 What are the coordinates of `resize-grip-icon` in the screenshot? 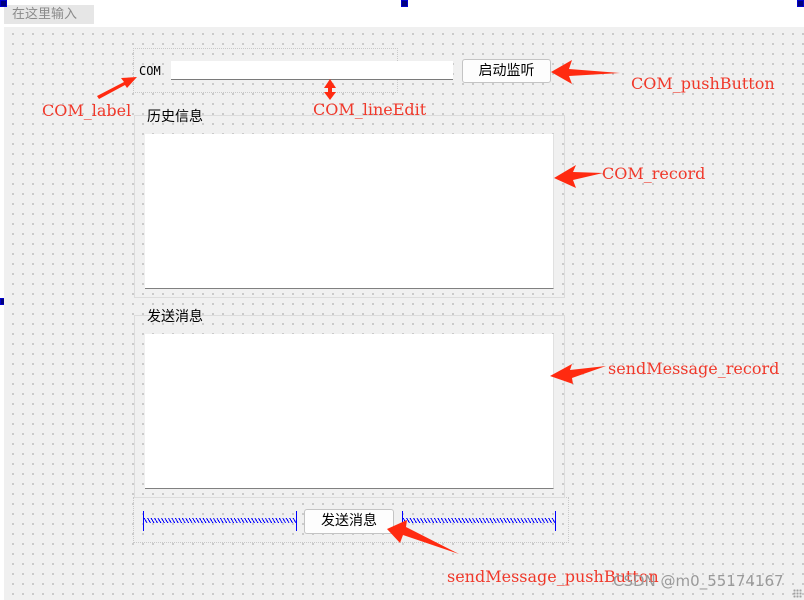 It's located at (797, 593).